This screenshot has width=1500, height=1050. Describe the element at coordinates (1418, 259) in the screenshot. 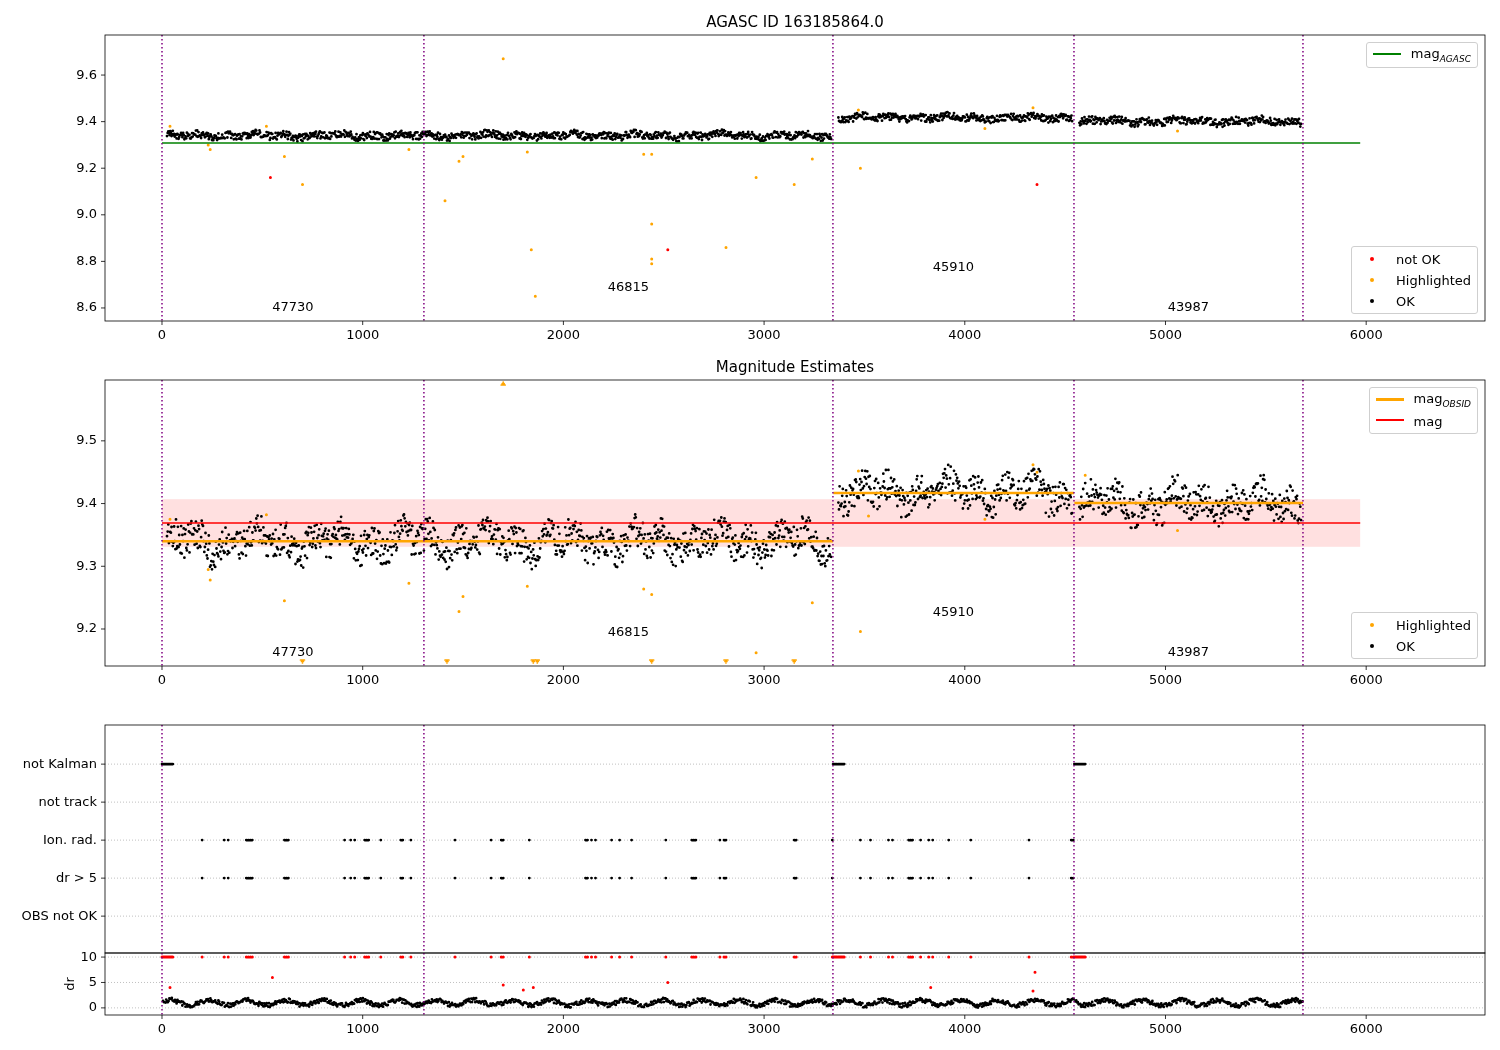

I see `legend-label: not OK` at that location.